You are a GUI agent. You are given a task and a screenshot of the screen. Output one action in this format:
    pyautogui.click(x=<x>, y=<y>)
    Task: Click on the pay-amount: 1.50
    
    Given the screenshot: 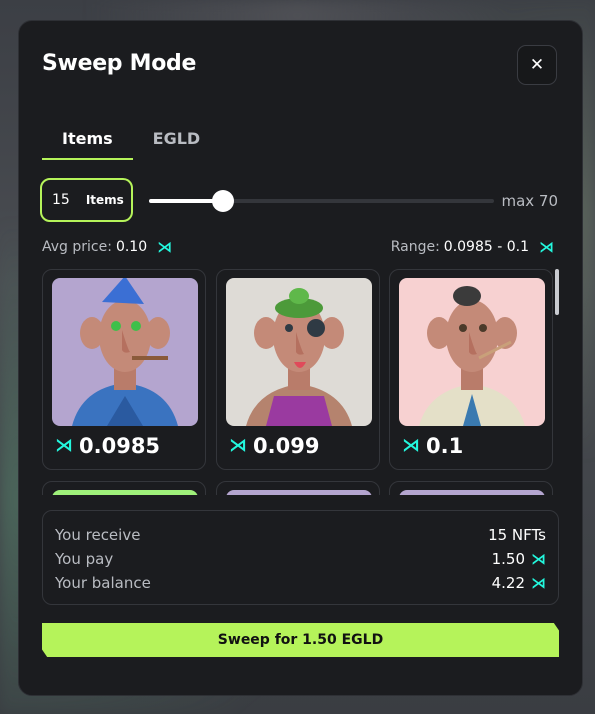 What is the action you would take?
    pyautogui.click(x=508, y=559)
    